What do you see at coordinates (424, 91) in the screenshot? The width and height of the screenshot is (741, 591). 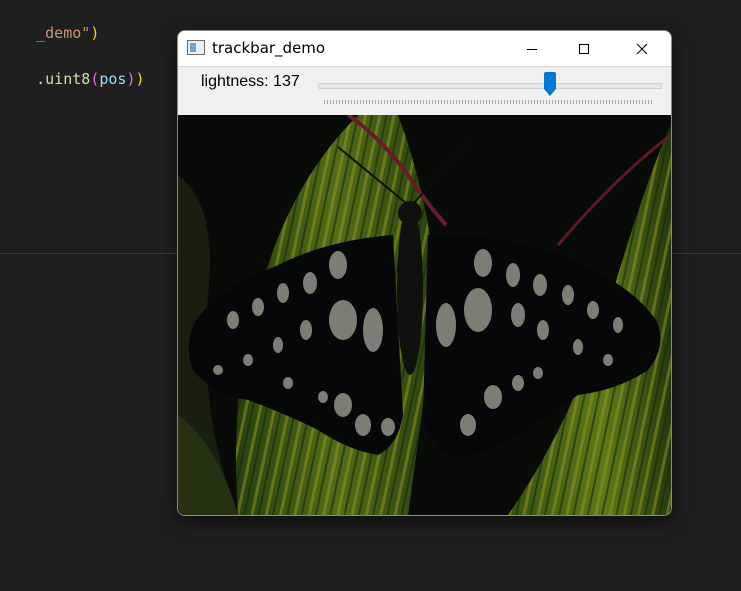 I see `trackbar-panel: lightness: 137` at bounding box center [424, 91].